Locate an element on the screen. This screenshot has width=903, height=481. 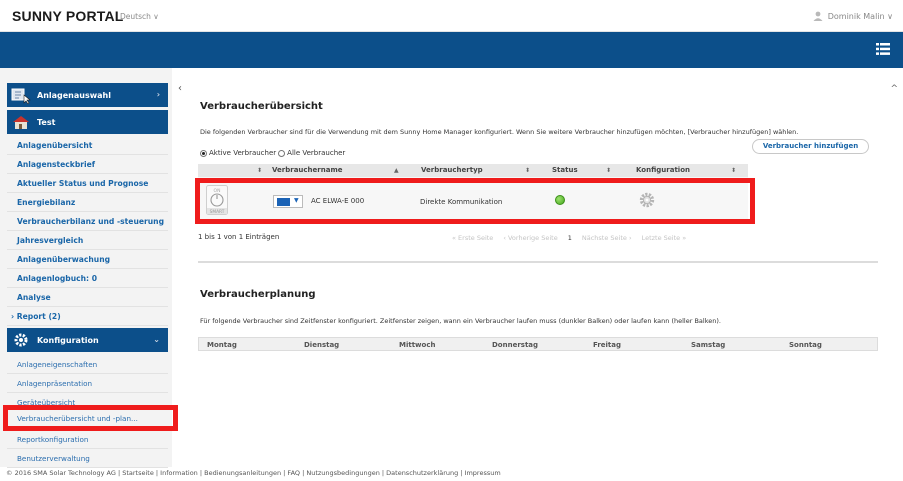
radio-active-label: Aktive Verbraucher is located at coordinates (243, 153).